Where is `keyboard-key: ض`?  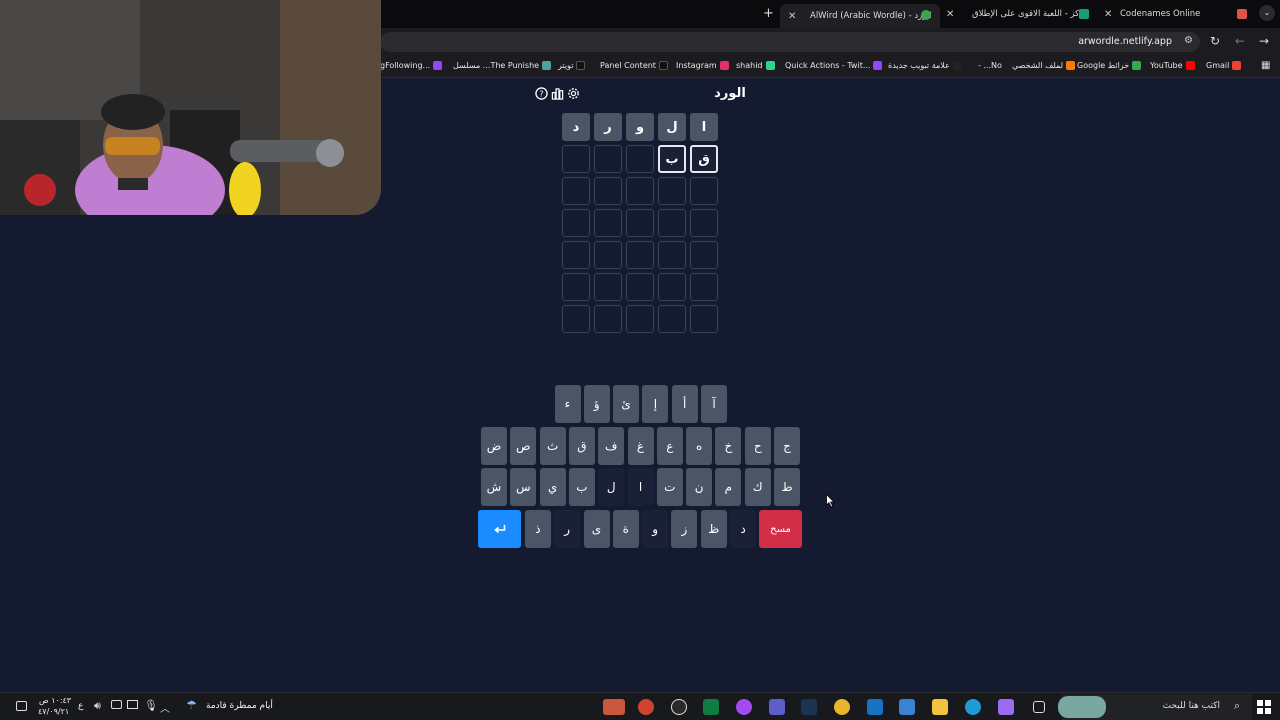 keyboard-key: ض is located at coordinates (494, 446).